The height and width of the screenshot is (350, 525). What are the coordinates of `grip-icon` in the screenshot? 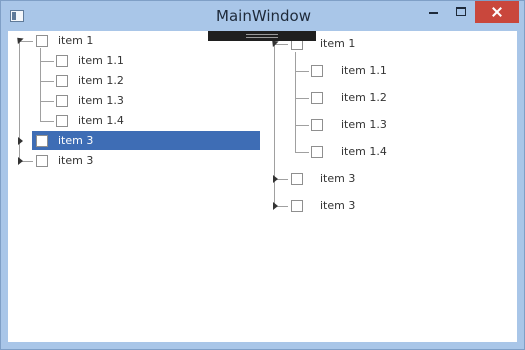 It's located at (262, 36).